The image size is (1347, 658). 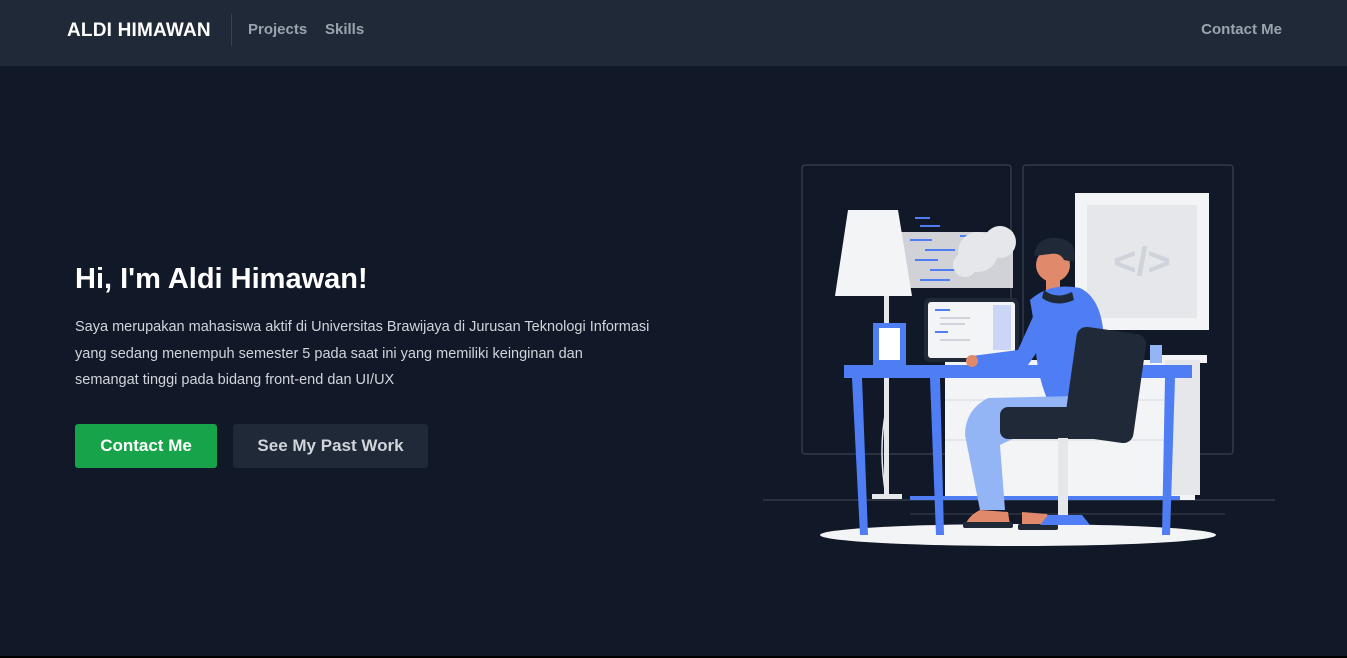 What do you see at coordinates (231, 30) in the screenshot?
I see `nav-divider` at bounding box center [231, 30].